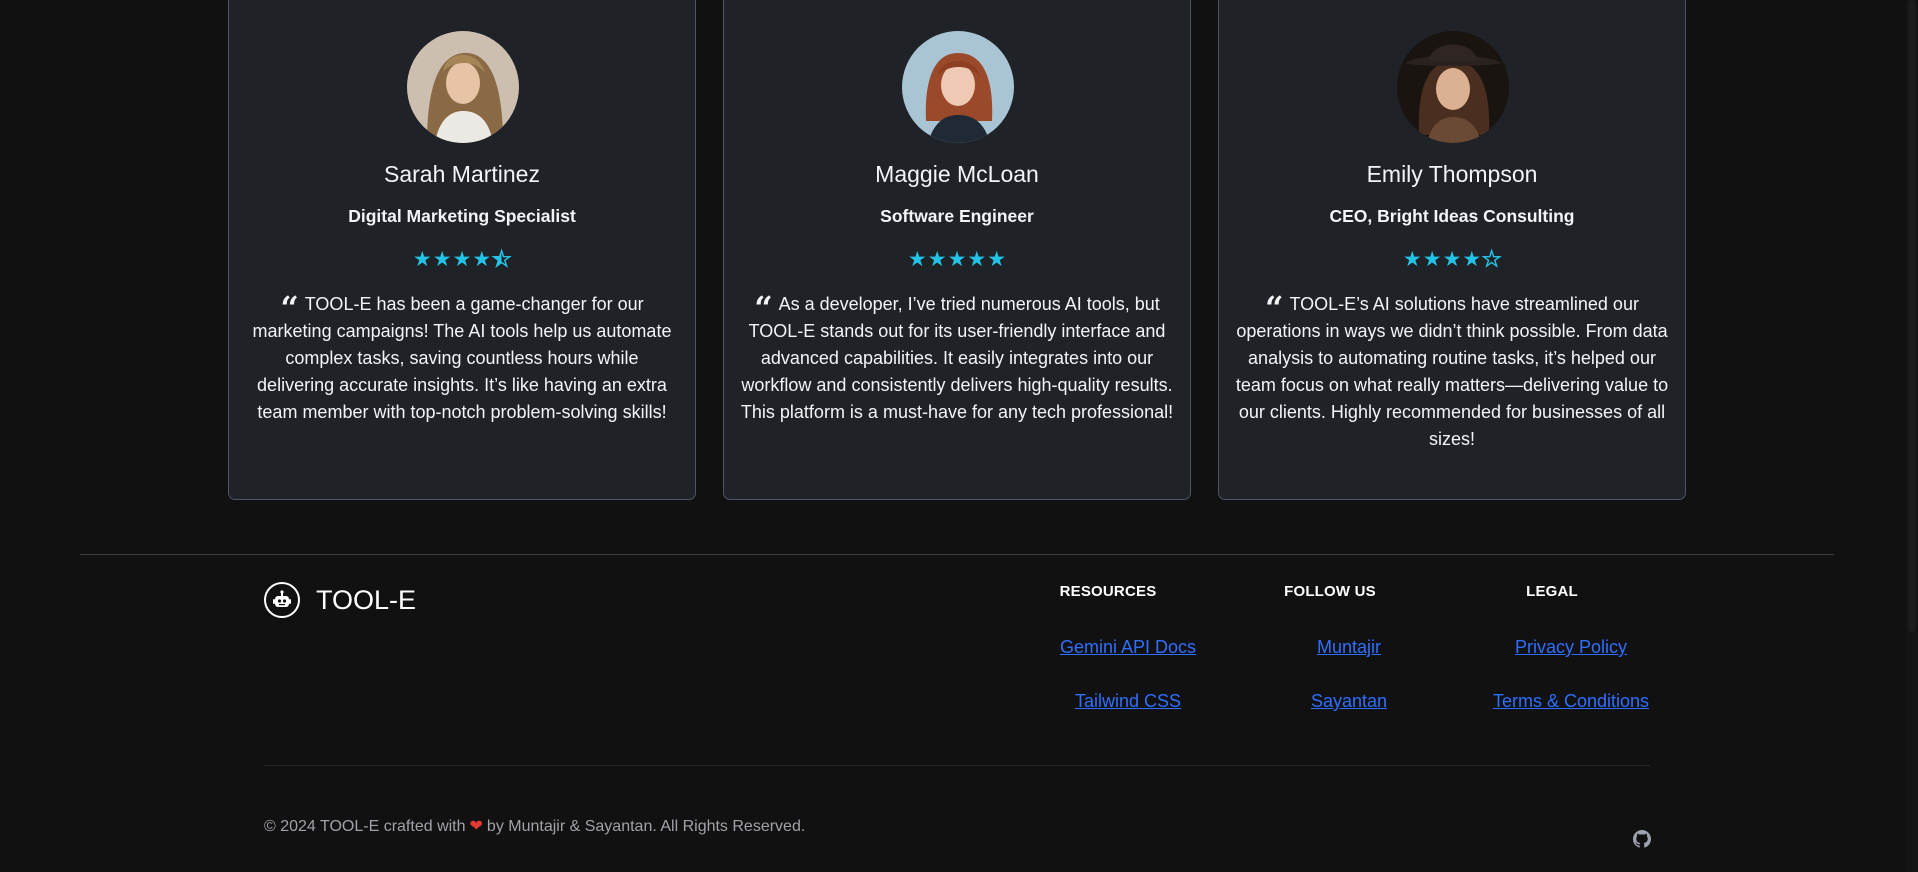  I want to click on link-privacy-policy: Privacy Policy, so click(1552, 647).